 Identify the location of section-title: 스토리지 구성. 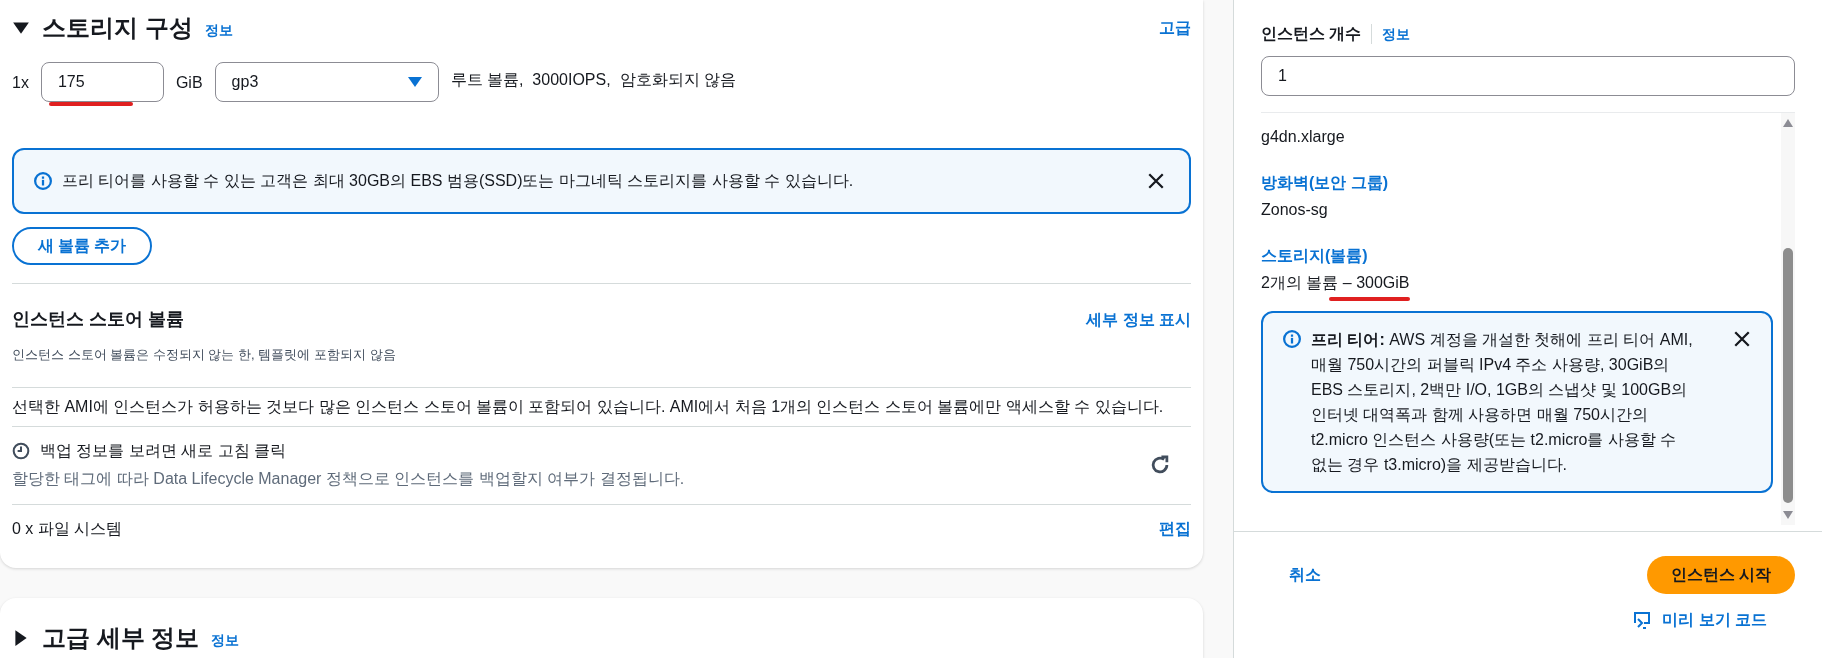
(117, 28).